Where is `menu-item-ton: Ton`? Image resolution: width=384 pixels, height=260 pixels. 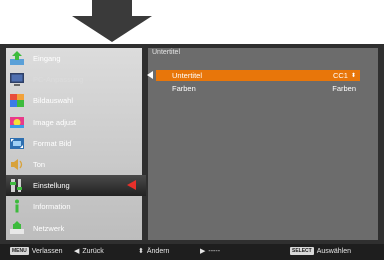
menu-item-ton: Ton is located at coordinates (74, 164).